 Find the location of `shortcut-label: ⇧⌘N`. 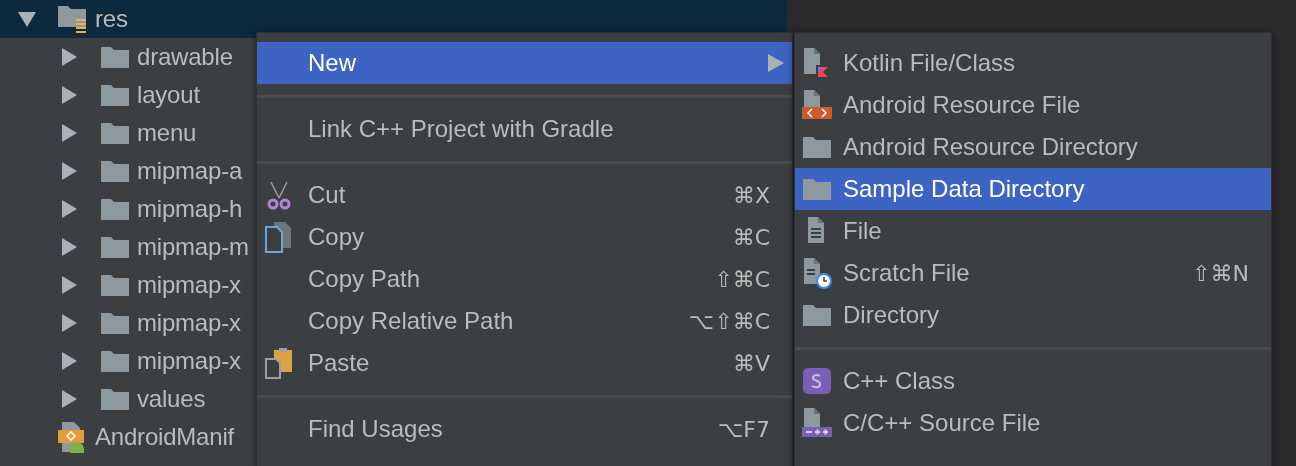

shortcut-label: ⇧⌘N is located at coordinates (1220, 273).